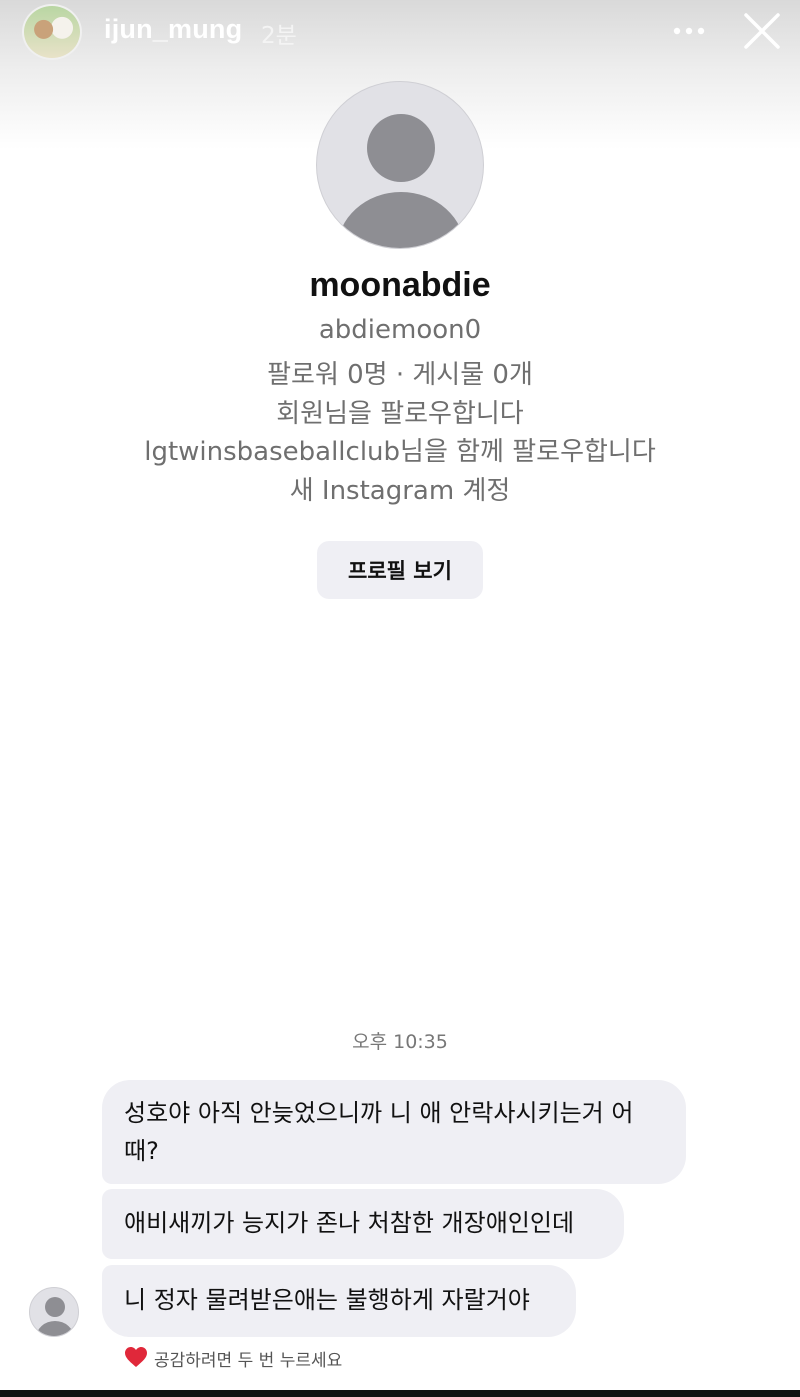 This screenshot has width=800, height=1397. What do you see at coordinates (400, 375) in the screenshot?
I see `profile-stats: 팔로워 0명 · 게시물 0개` at bounding box center [400, 375].